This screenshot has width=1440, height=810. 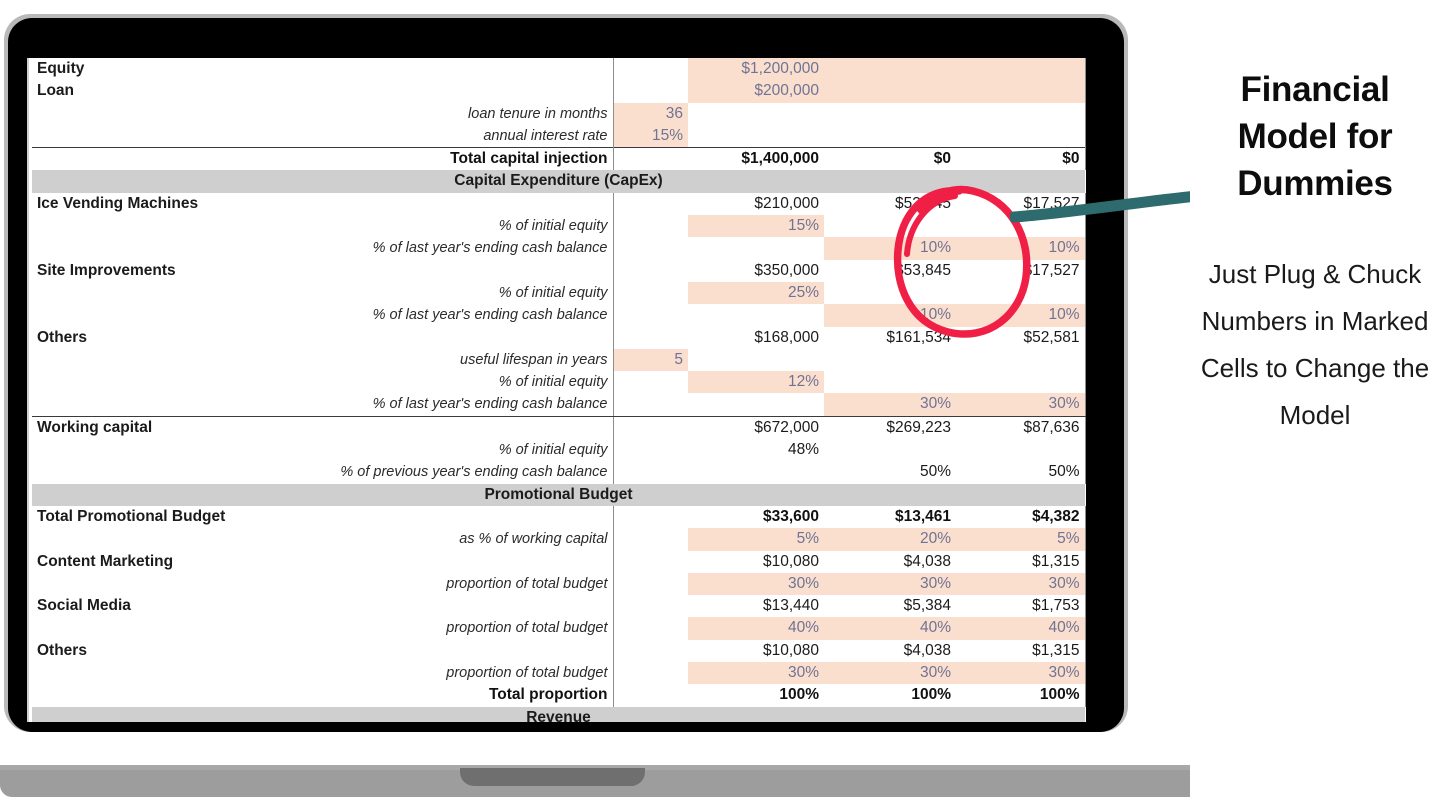 What do you see at coordinates (323, 113) in the screenshot?
I see `row-label: loan tenure in months` at bounding box center [323, 113].